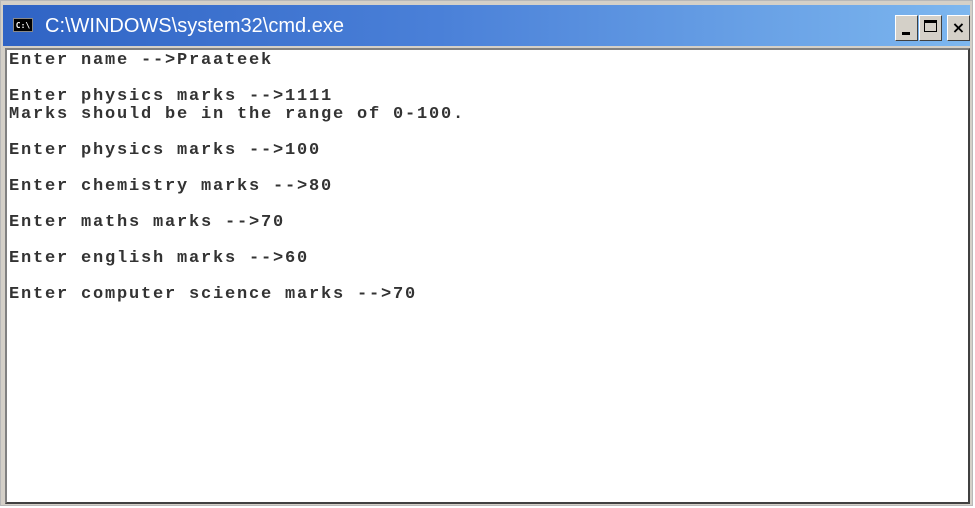 The width and height of the screenshot is (975, 508). I want to click on close-icon: ×, so click(958, 27).